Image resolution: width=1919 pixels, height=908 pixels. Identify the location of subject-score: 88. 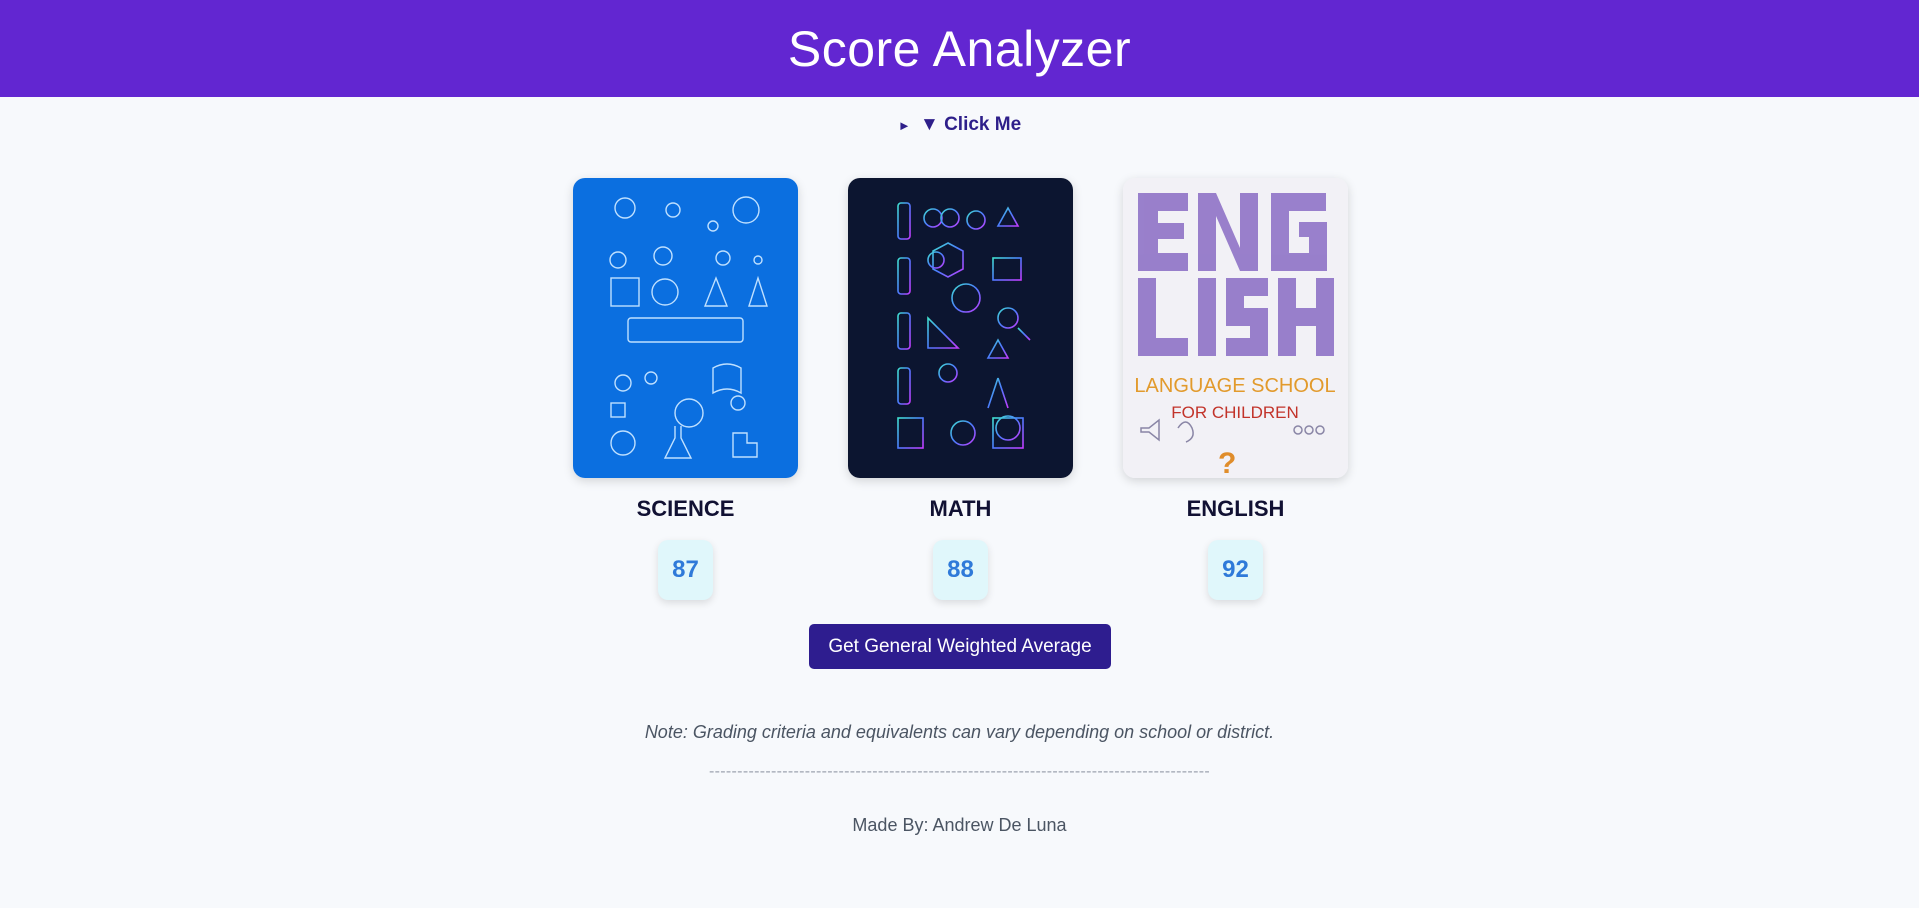
(960, 570).